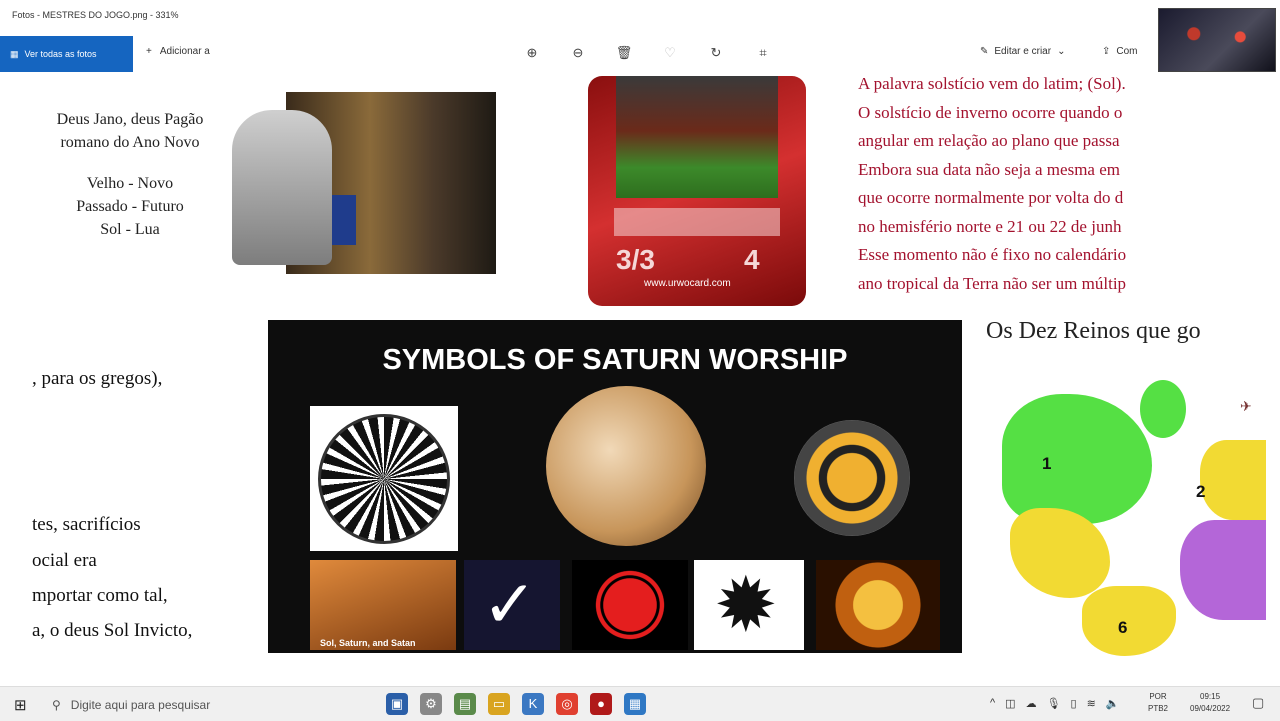 The height and width of the screenshot is (721, 1280). Describe the element at coordinates (990, 112) in the screenshot. I see `solstice-line: O solstício de inverno ocorre quando o` at that location.